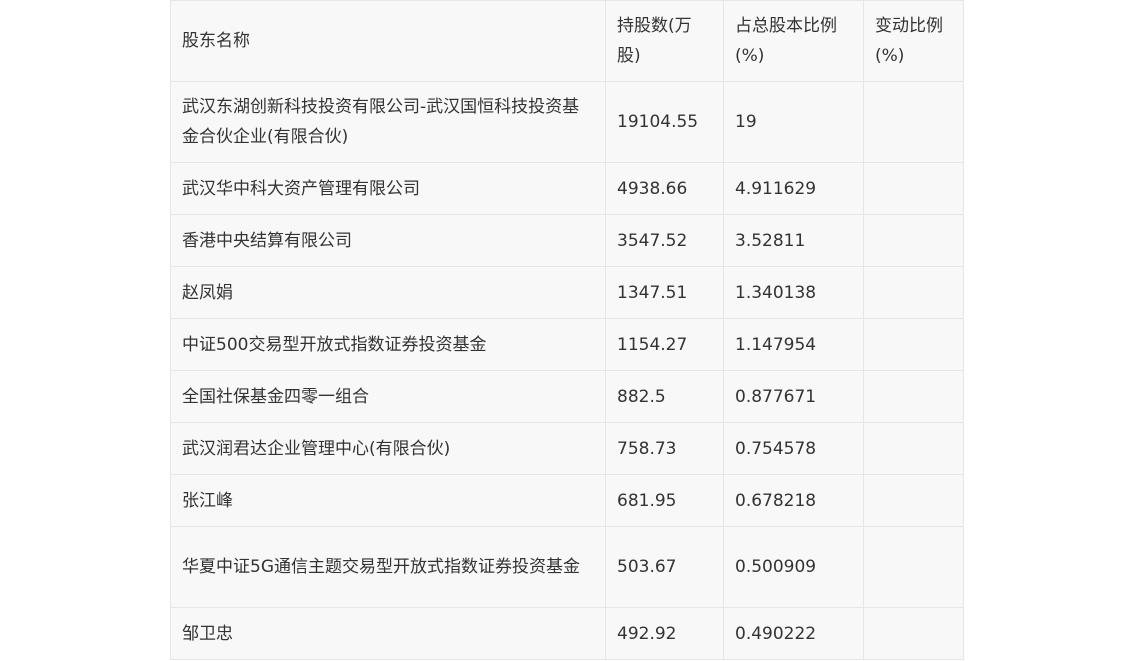 The image size is (1134, 661). Describe the element at coordinates (388, 41) in the screenshot. I see `header-shareholder-name: 股东名称` at that location.